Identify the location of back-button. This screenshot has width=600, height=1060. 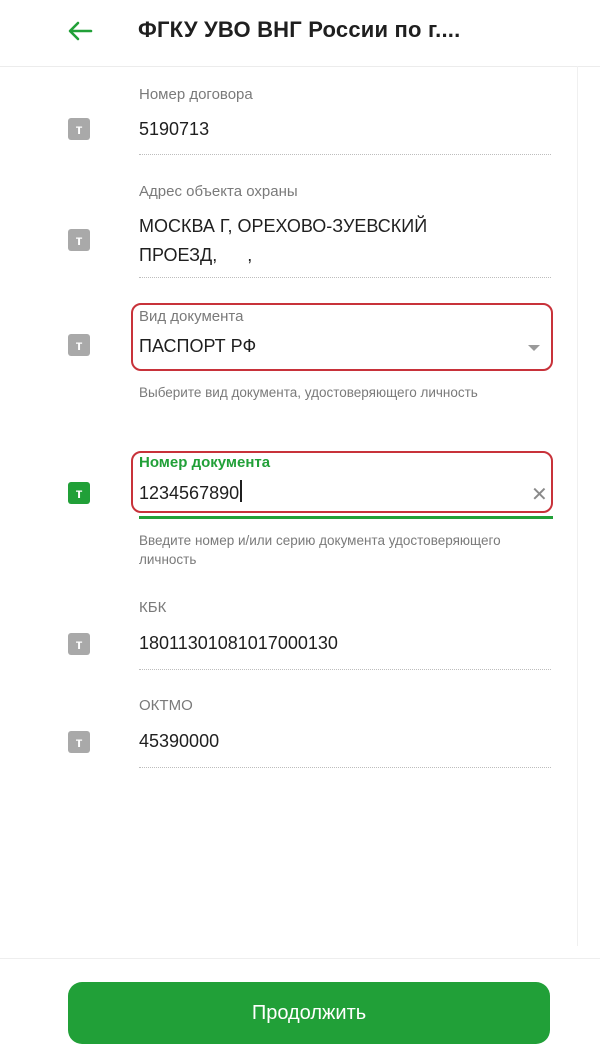
(80, 31).